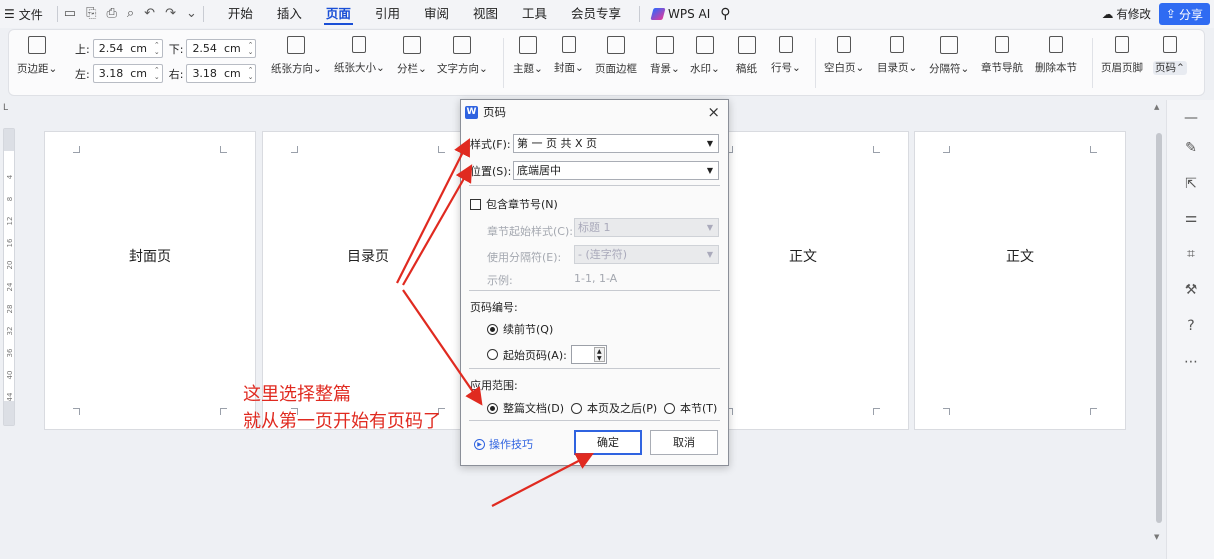 This screenshot has height=559, width=1214. Describe the element at coordinates (599, 354) in the screenshot. I see `spinner-icon: ▲ ▼` at that location.